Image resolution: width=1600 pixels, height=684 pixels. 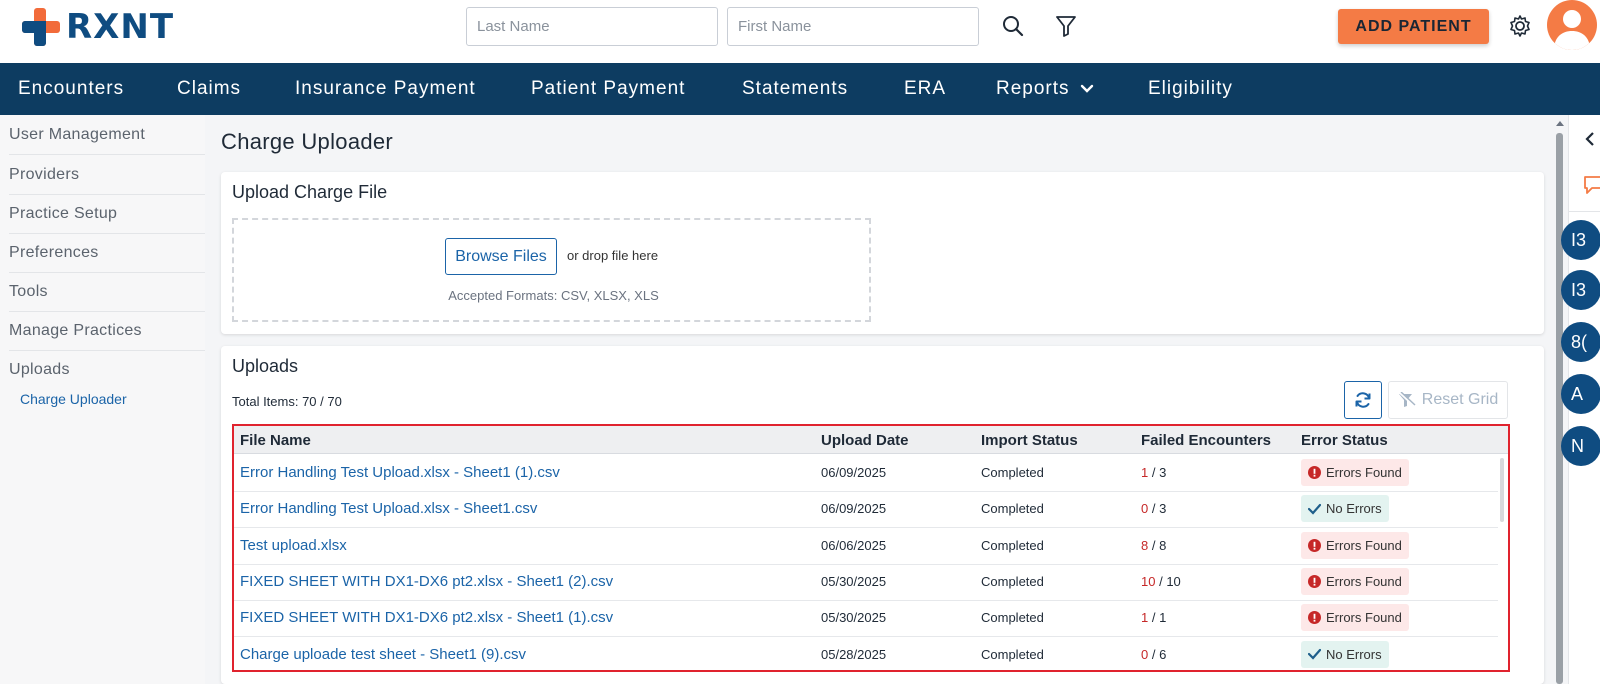 What do you see at coordinates (1580, 342) in the screenshot?
I see `rail-avatar-3: 8(` at bounding box center [1580, 342].